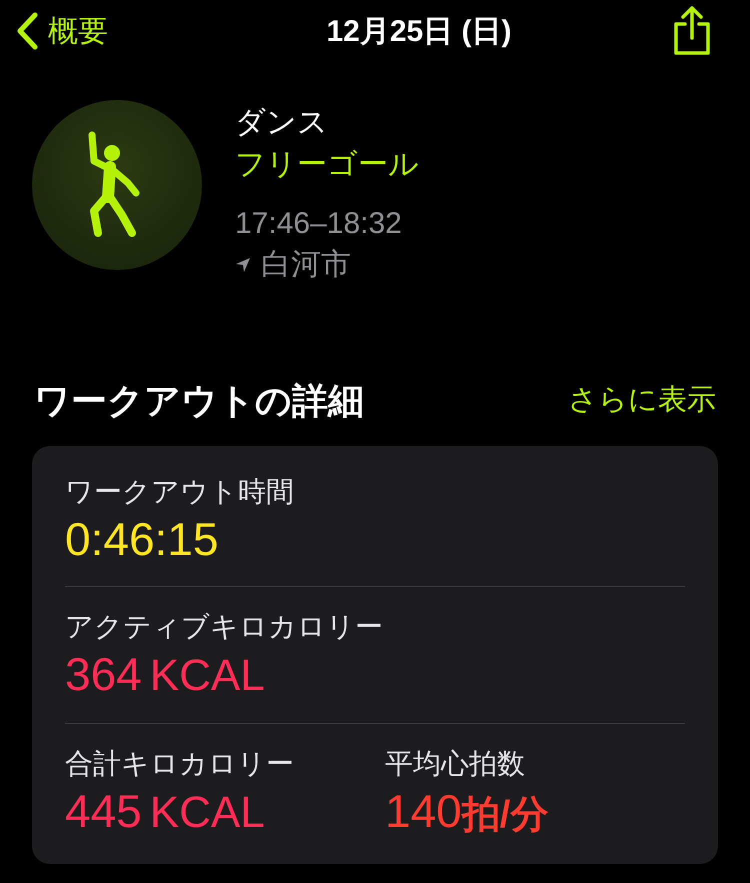  I want to click on section-title: ワークアウトの詳細, so click(199, 401).